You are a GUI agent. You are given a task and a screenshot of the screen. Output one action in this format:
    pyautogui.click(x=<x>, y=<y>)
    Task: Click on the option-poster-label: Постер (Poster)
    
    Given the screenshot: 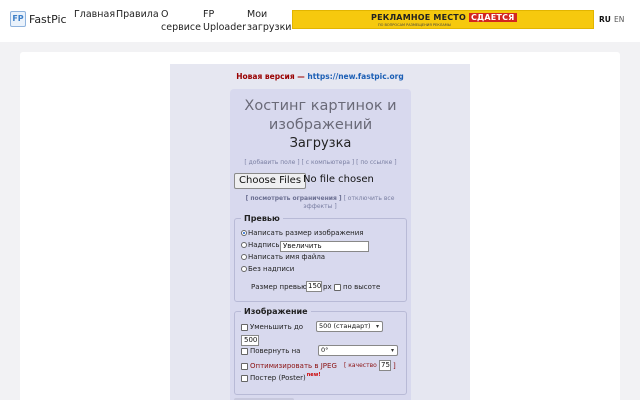 What is the action you would take?
    pyautogui.click(x=278, y=378)
    